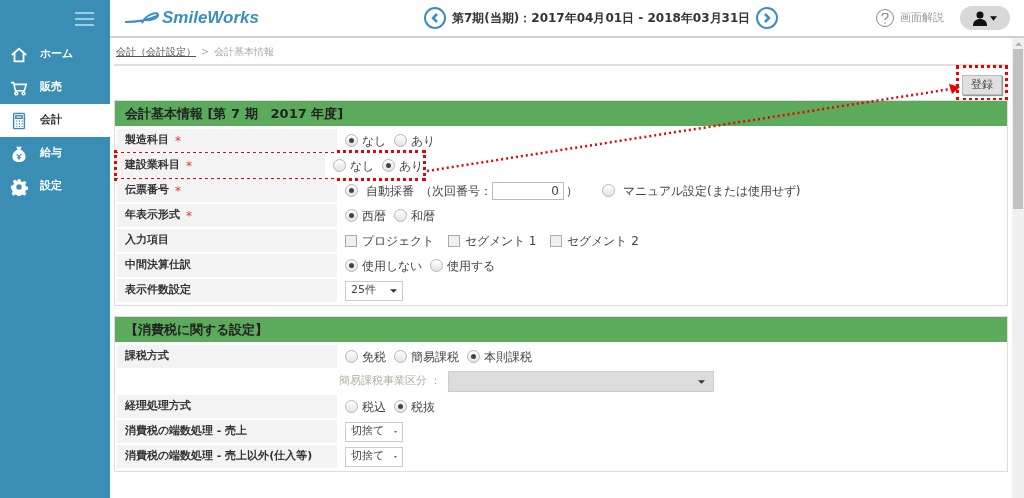  Describe the element at coordinates (156, 51) in the screenshot. I see `breadcrumb-link: 会計（会計設定）` at that location.